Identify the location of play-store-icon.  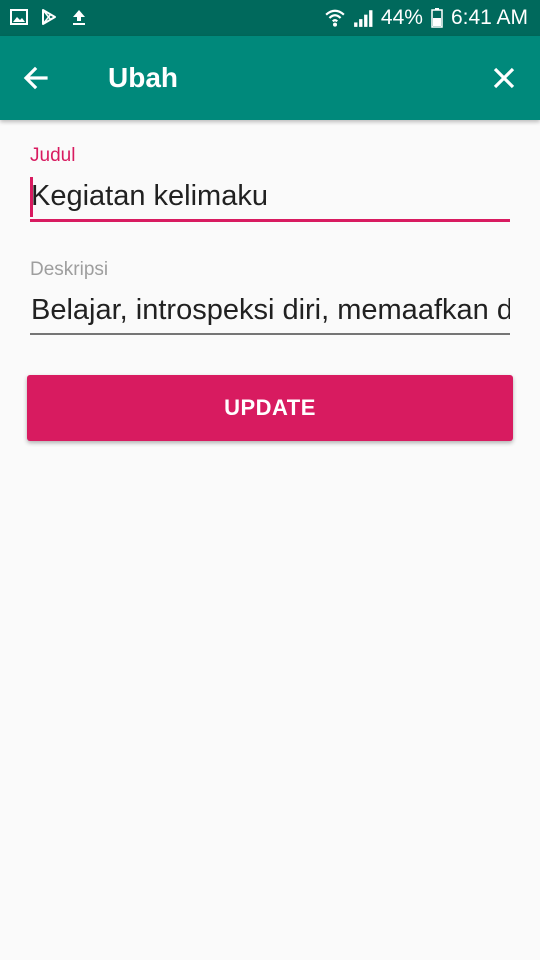
(49, 17).